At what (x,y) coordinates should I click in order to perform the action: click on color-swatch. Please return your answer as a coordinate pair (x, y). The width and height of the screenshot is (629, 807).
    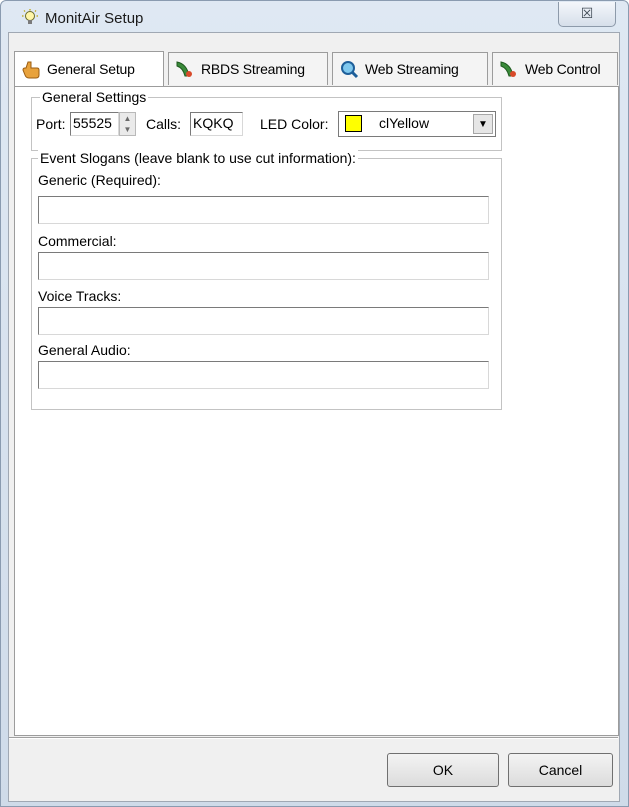
    Looking at the image, I should click on (353, 123).